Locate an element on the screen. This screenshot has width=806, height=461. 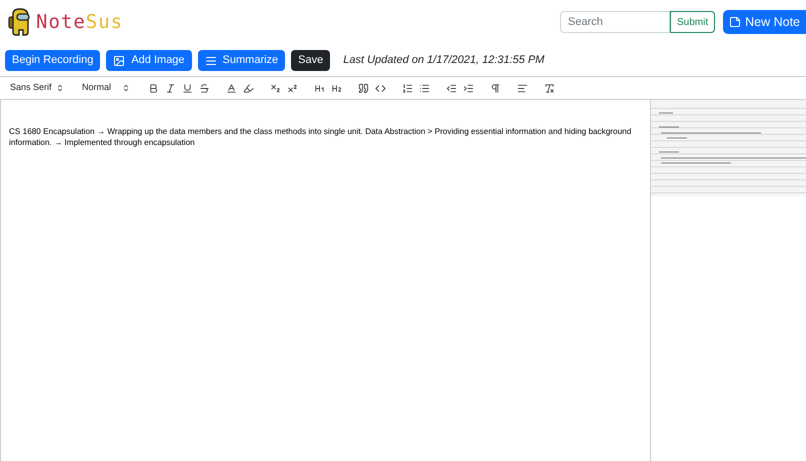
heading-one-icon is located at coordinates (319, 88).